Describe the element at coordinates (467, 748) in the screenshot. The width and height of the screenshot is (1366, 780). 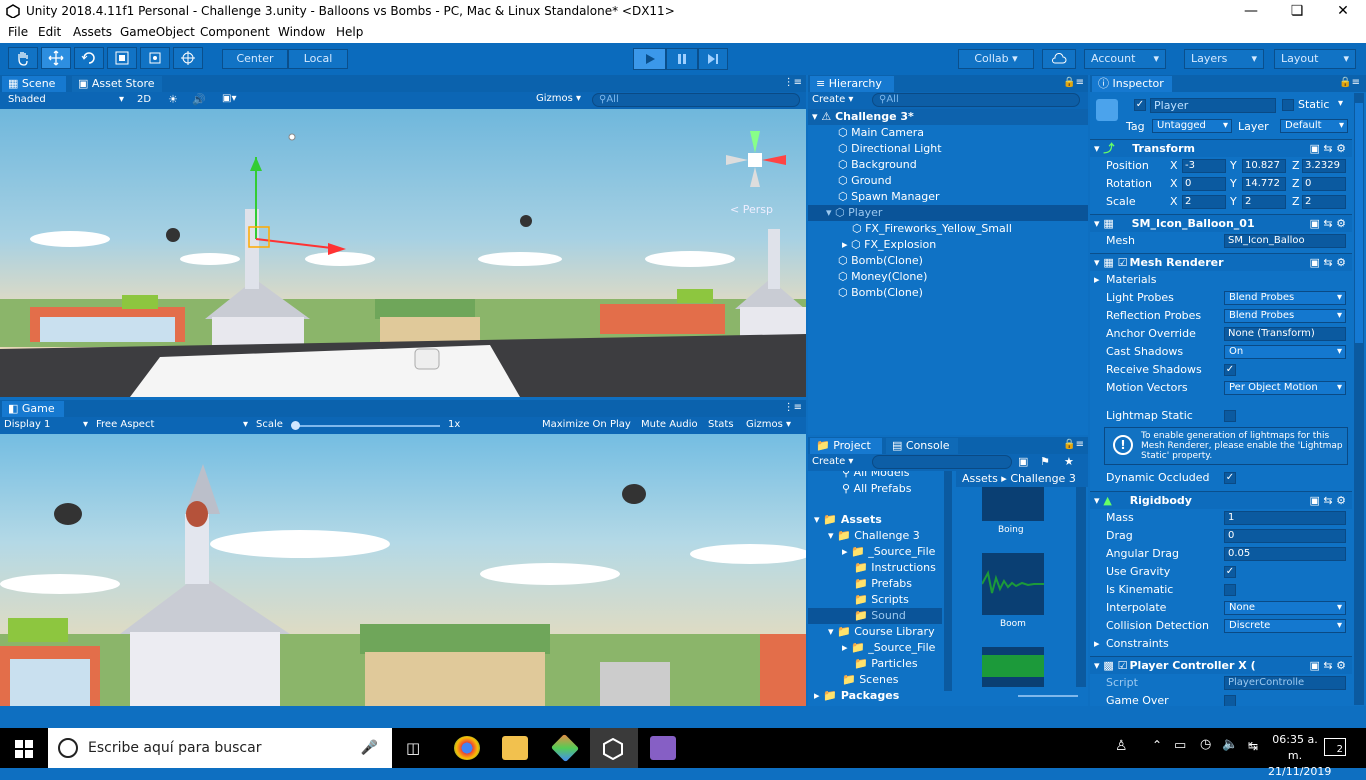
I see `chrome-icon` at that location.